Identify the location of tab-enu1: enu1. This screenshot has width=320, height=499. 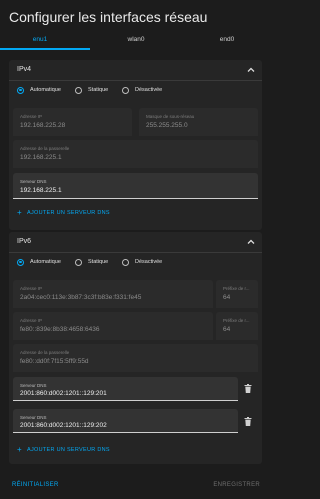
(40, 39).